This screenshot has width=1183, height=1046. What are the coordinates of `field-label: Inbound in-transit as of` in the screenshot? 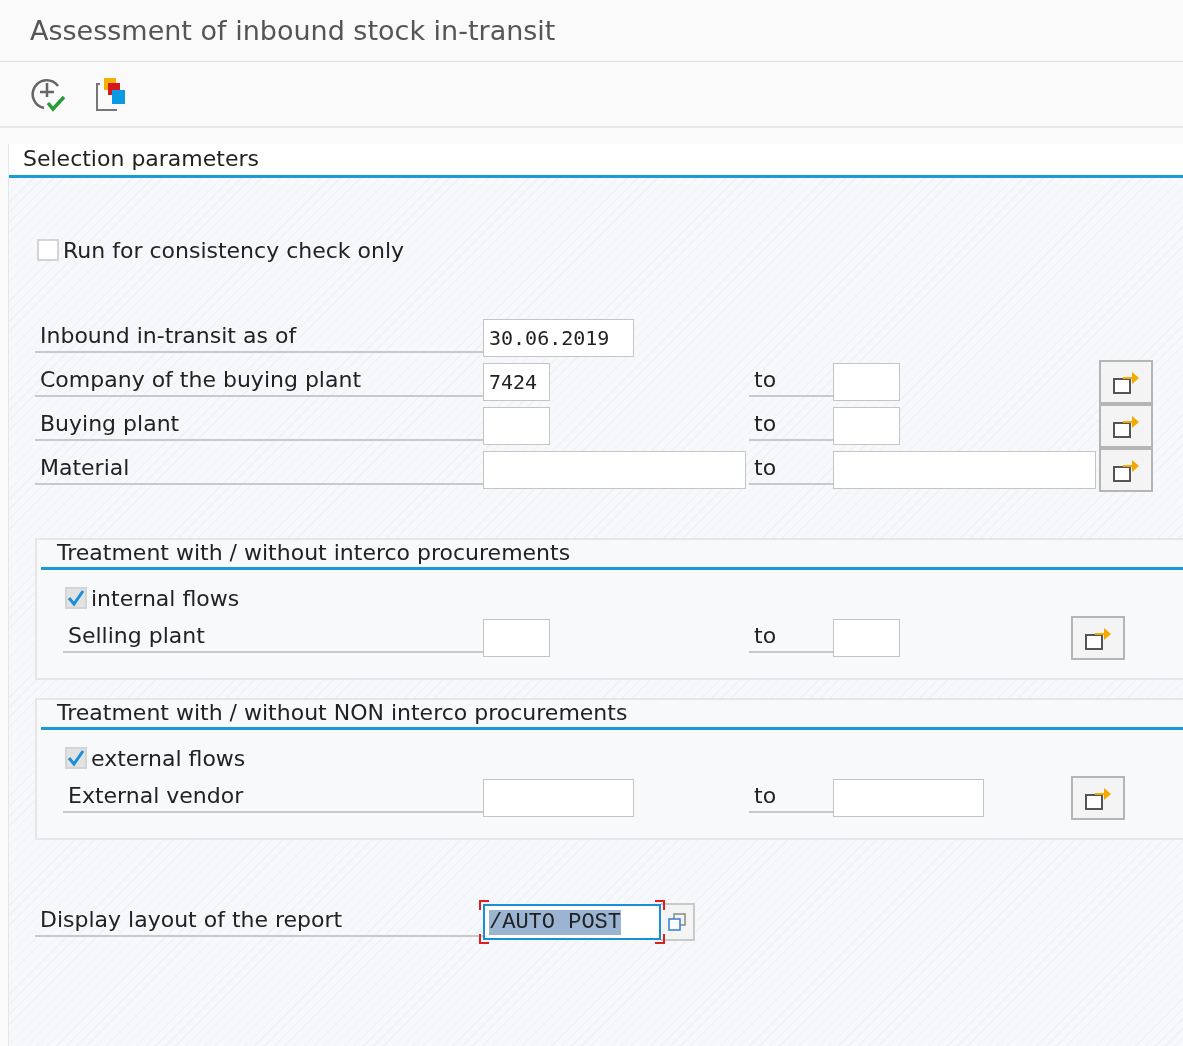 It's located at (259, 338).